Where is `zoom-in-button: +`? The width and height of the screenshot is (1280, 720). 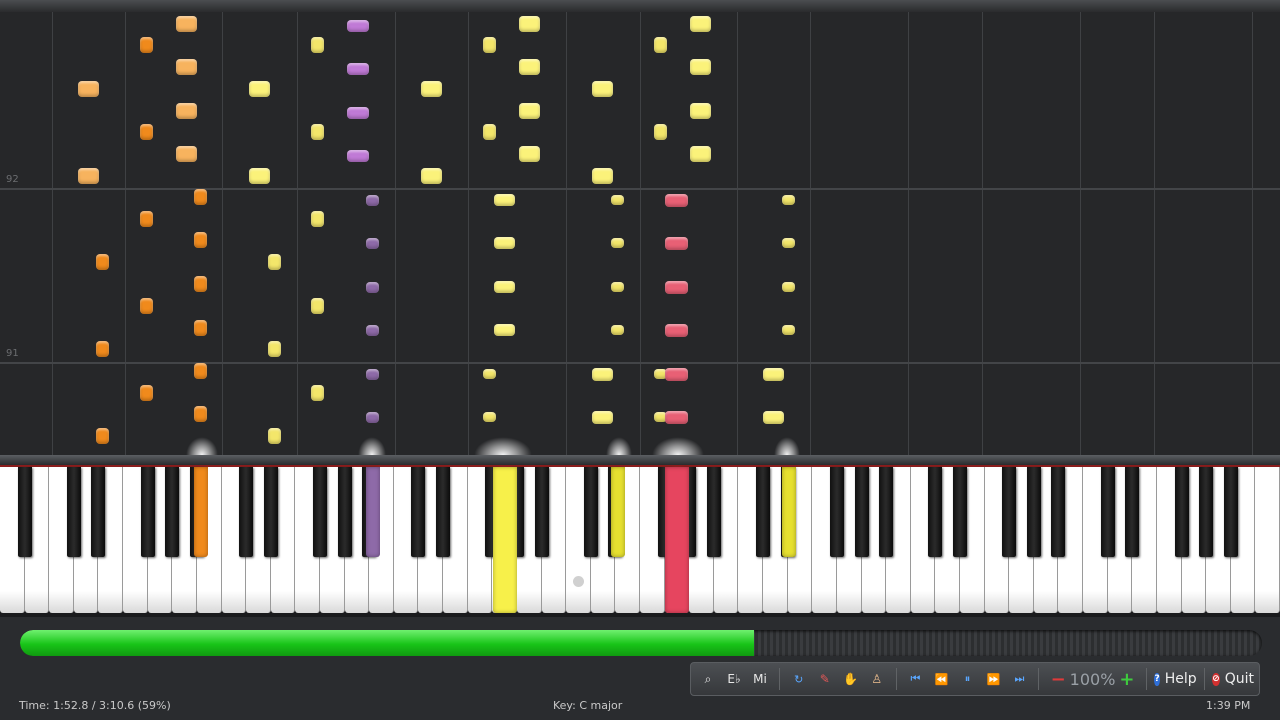
zoom-in-button: + is located at coordinates (1127, 679).